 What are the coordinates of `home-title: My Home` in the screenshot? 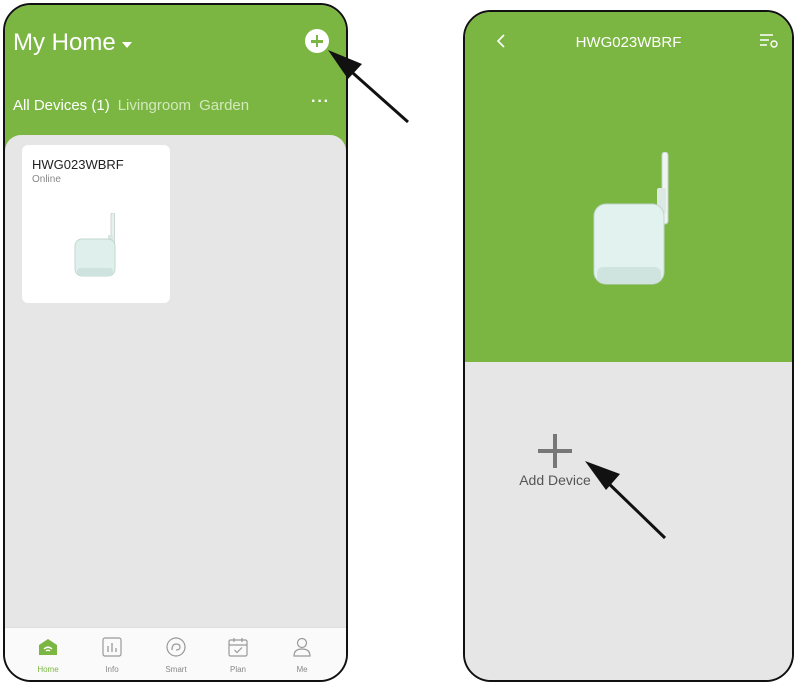 It's located at (64, 42).